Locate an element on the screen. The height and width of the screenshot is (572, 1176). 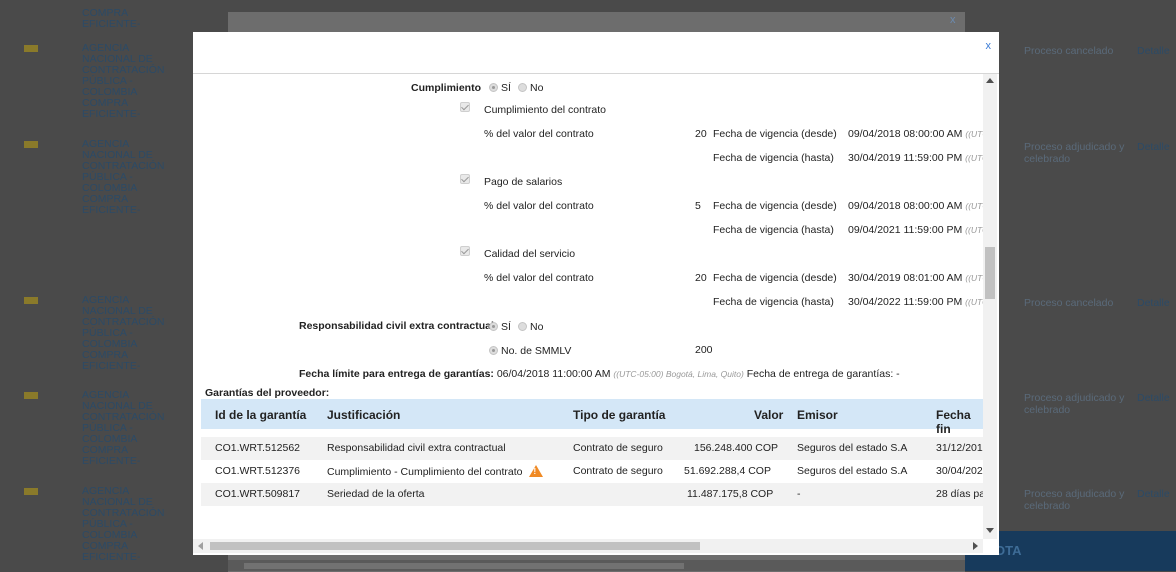
guarantees-title: Garantías del proveedor: is located at coordinates (267, 393).